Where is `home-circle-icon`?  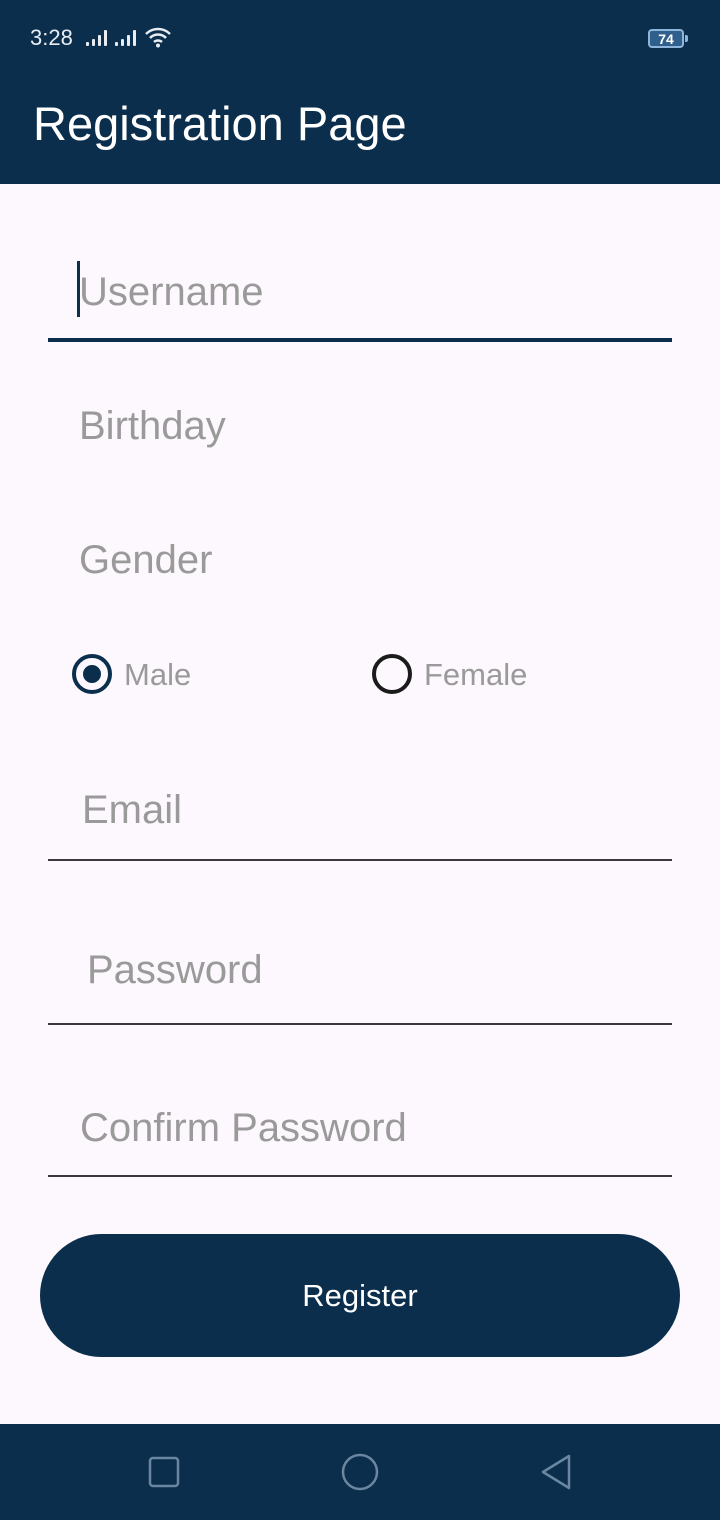
home-circle-icon is located at coordinates (360, 1472).